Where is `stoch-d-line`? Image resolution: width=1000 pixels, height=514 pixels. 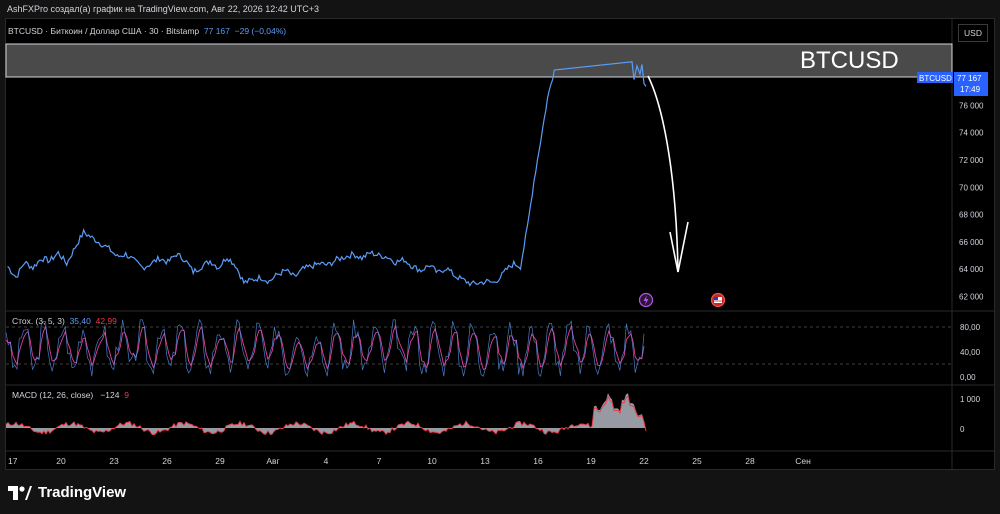 stoch-d-line is located at coordinates (325, 347).